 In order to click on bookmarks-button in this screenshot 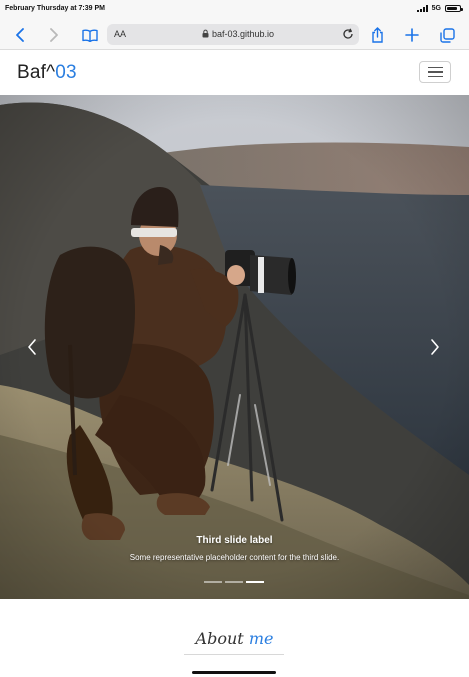, I will do `click(90, 35)`.